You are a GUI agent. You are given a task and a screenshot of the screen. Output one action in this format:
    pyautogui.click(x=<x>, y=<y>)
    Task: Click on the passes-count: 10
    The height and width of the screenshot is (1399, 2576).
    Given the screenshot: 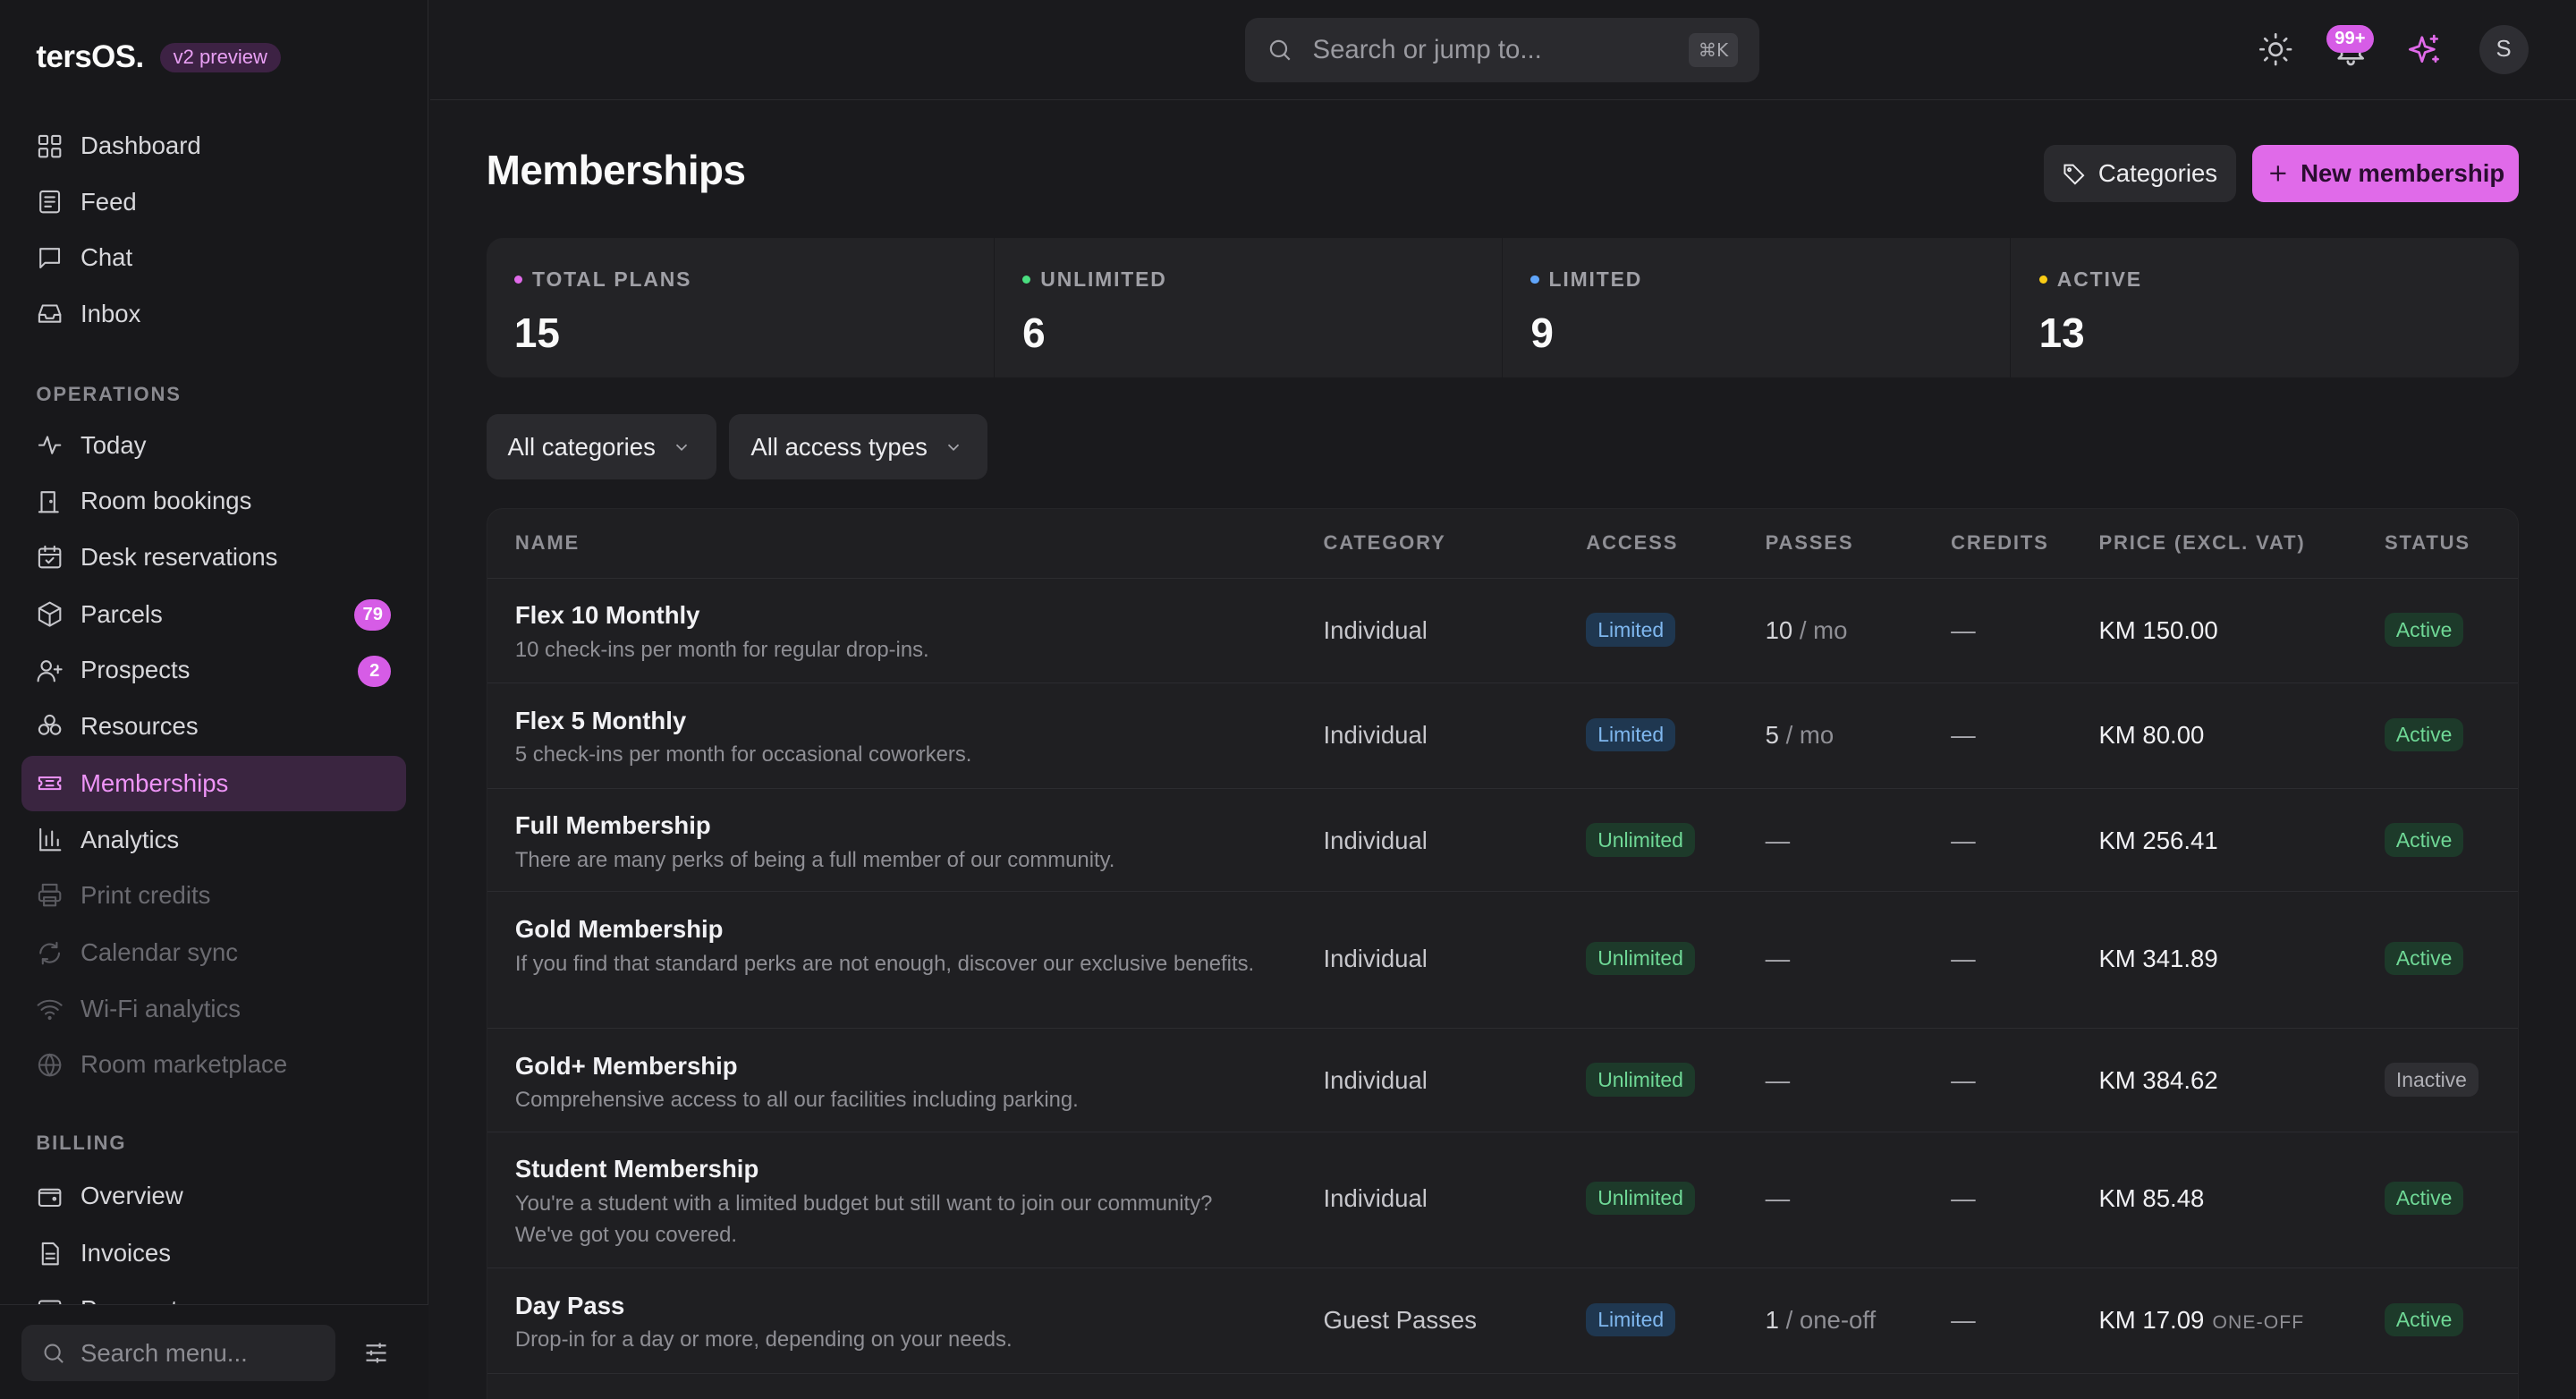 What is the action you would take?
    pyautogui.click(x=1779, y=629)
    